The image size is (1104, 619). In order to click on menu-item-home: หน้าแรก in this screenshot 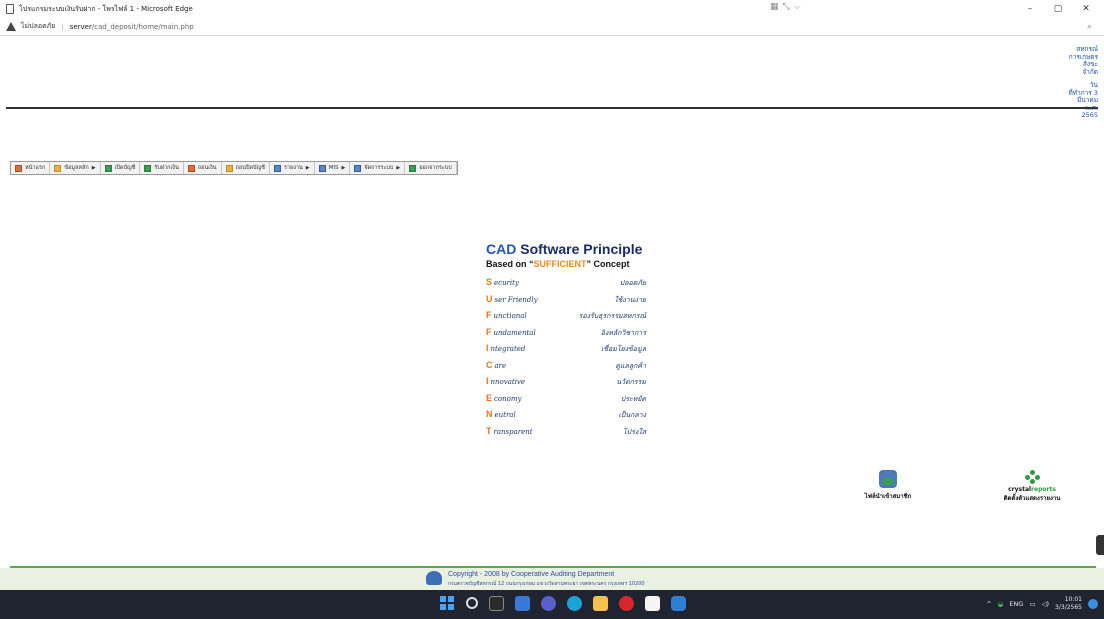, I will do `click(31, 168)`.